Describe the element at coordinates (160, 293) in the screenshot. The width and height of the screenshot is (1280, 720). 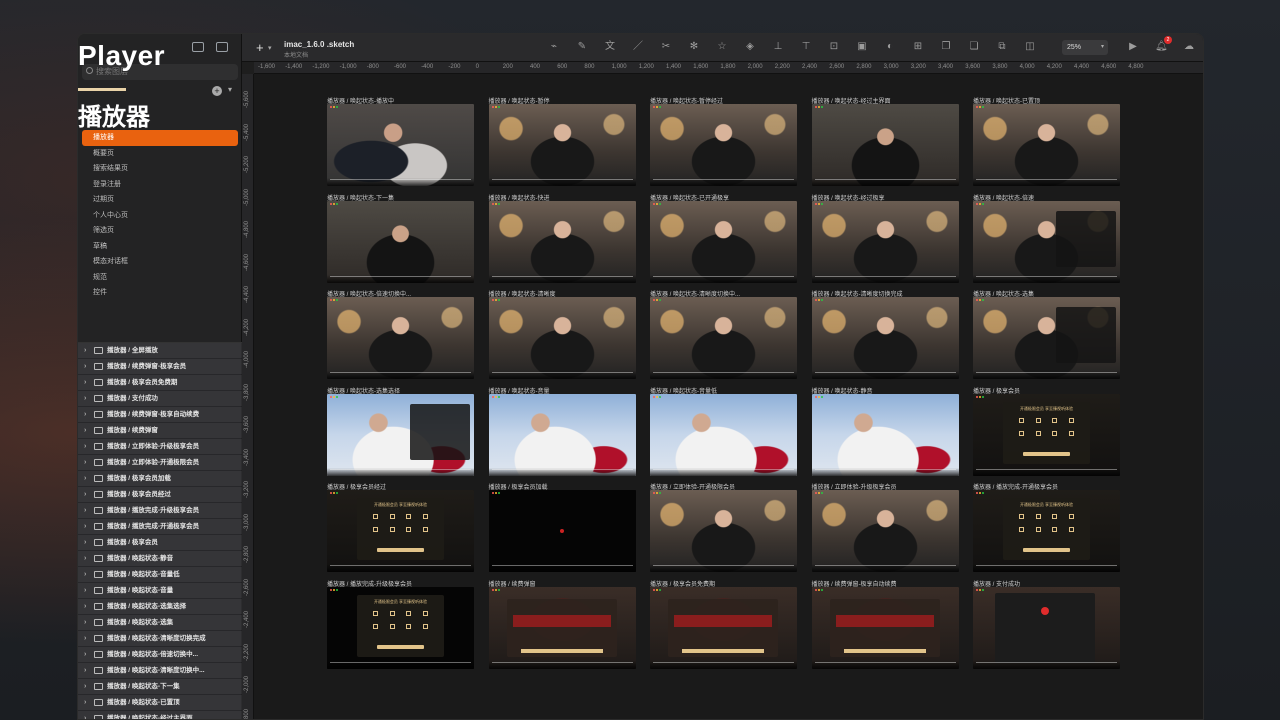
I see `page-item: 控件` at that location.